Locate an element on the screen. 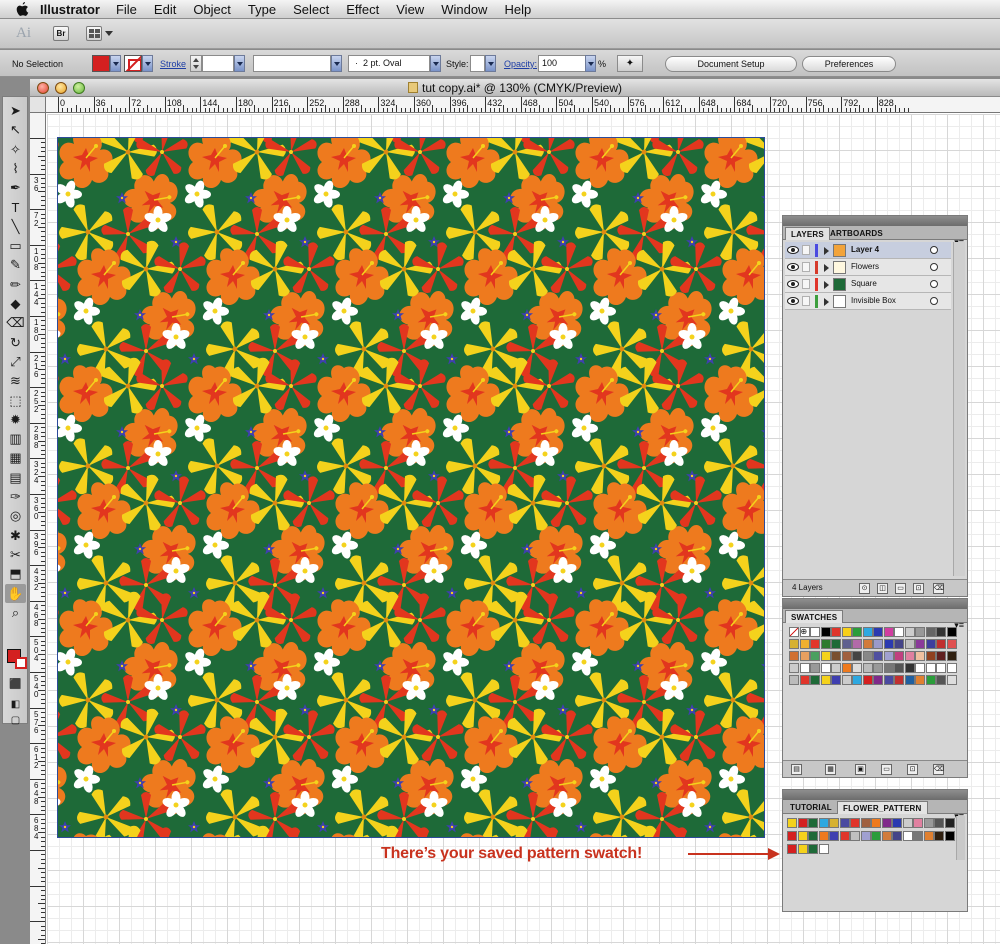 This screenshot has height=944, width=1000. slice-tool-icon: ✂ is located at coordinates (15, 554).